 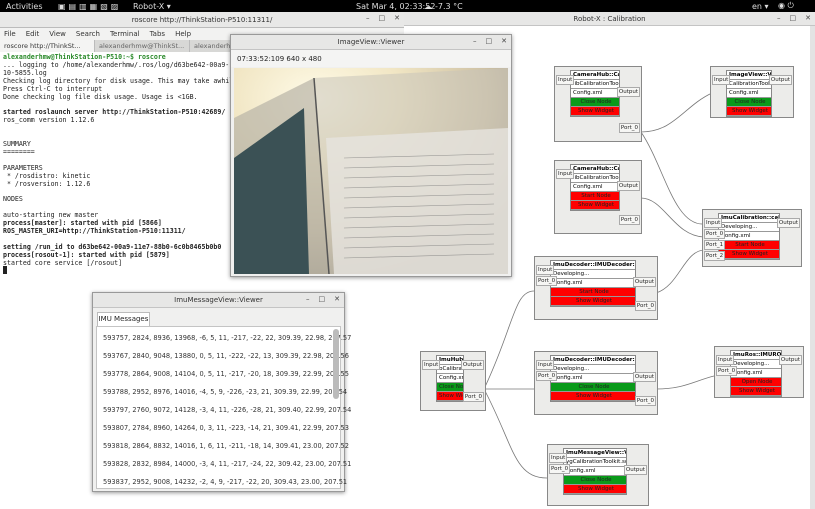 I want to click on taskbar-icons: ▣▤▥▦▧▨, so click(x=89, y=6).